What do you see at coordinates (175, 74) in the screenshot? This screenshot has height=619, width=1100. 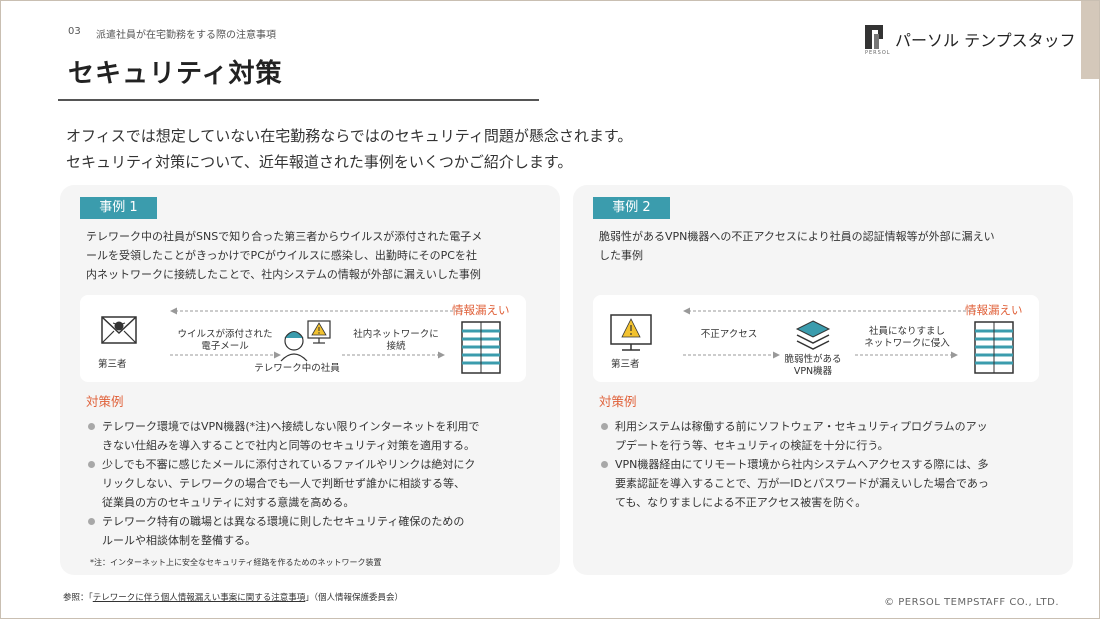 I see `page-title: セキュリティ対策` at bounding box center [175, 74].